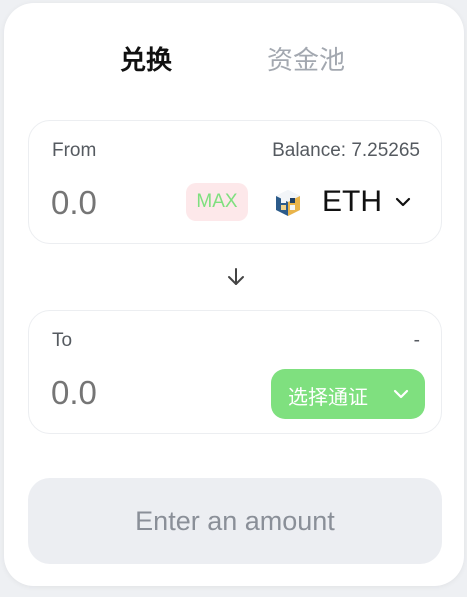 The image size is (467, 597). What do you see at coordinates (217, 202) in the screenshot?
I see `max-button: MAX` at bounding box center [217, 202].